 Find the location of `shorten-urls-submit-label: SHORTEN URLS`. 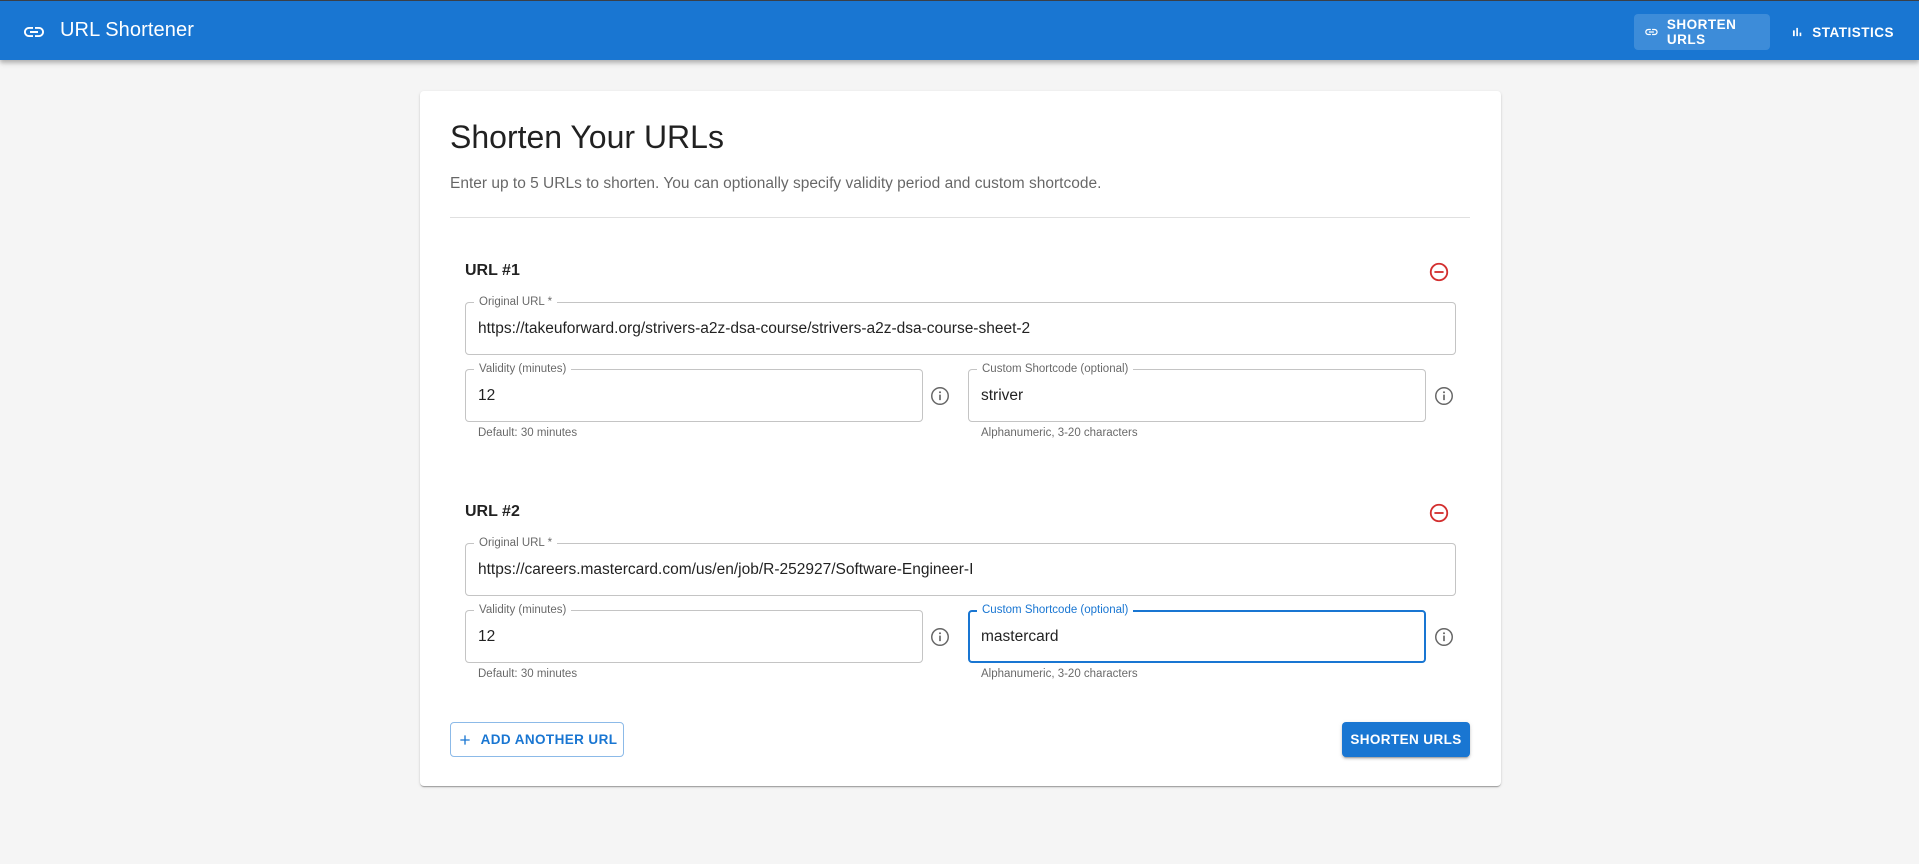

shorten-urls-submit-label: SHORTEN URLS is located at coordinates (1406, 739).